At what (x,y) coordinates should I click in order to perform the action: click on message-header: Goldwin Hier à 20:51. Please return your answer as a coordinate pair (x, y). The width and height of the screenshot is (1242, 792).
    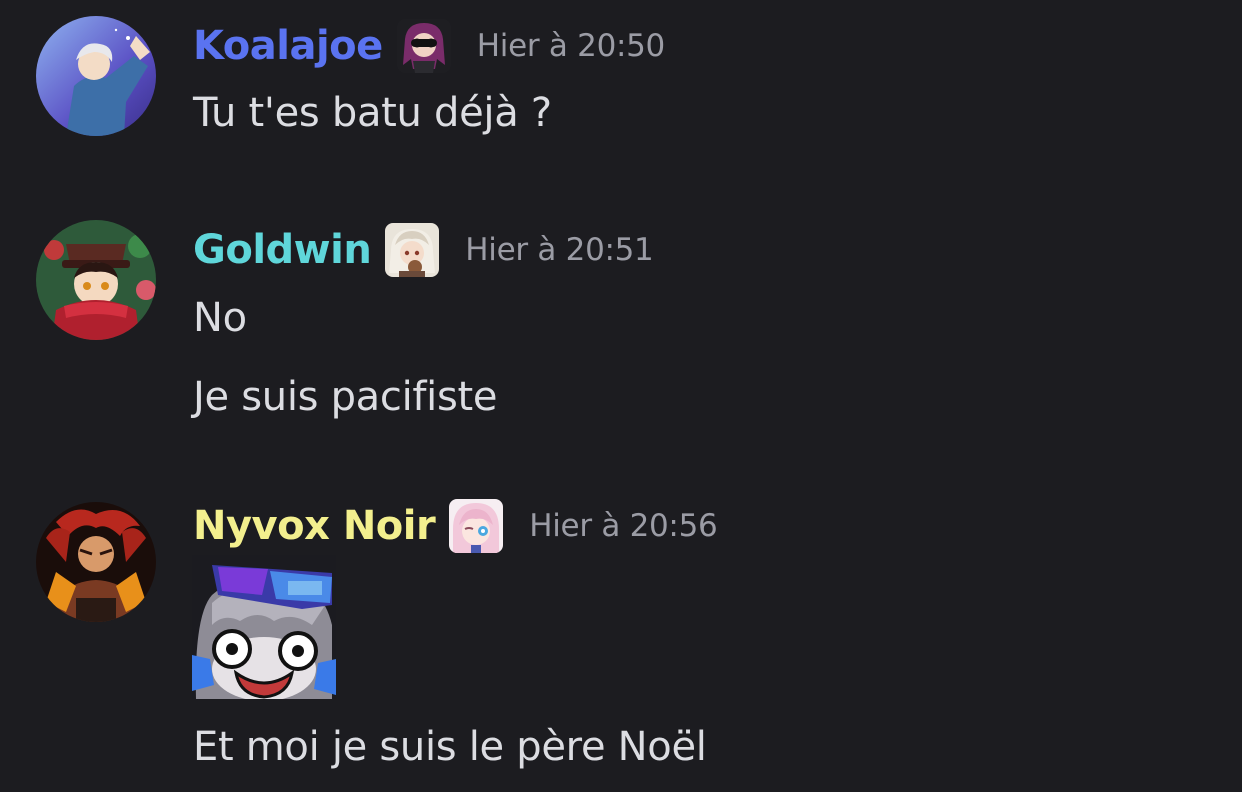
    Looking at the image, I should click on (423, 250).